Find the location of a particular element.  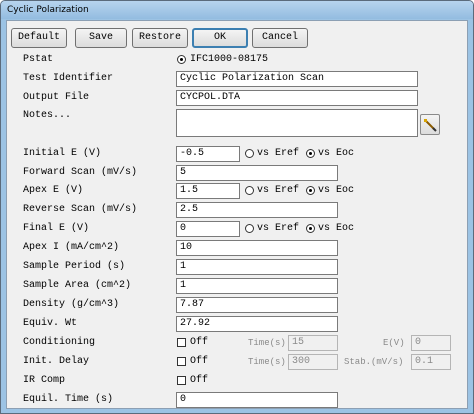

reverse-scan-input: 2.5 is located at coordinates (257, 210).